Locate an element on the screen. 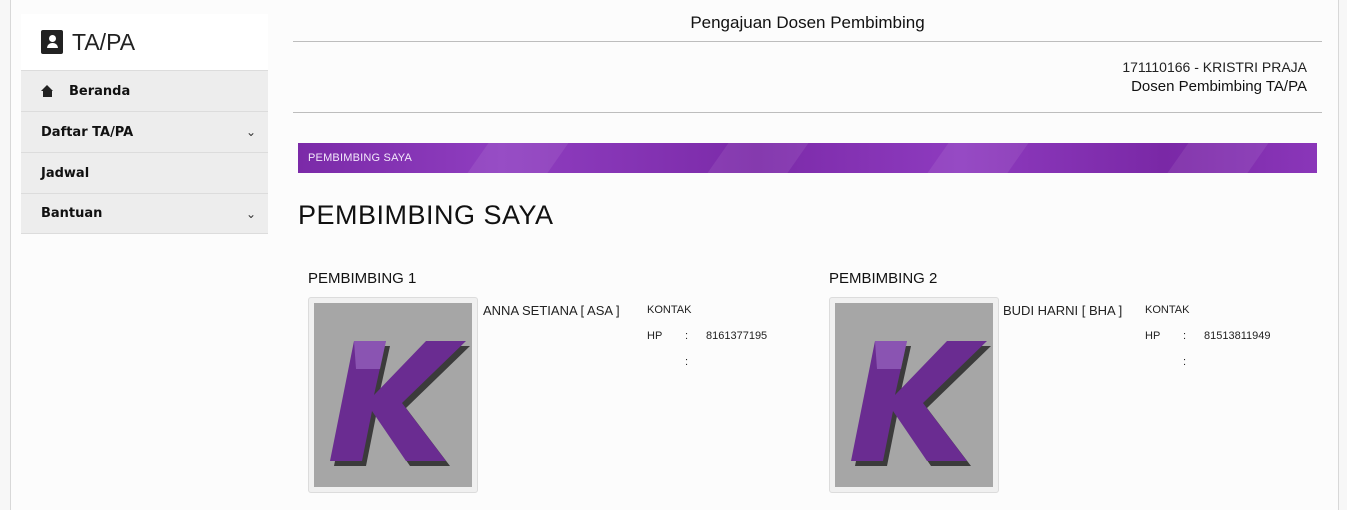 This screenshot has width=1347, height=510. user-id: 171110166 - KRISTRI PRAJA is located at coordinates (1214, 67).